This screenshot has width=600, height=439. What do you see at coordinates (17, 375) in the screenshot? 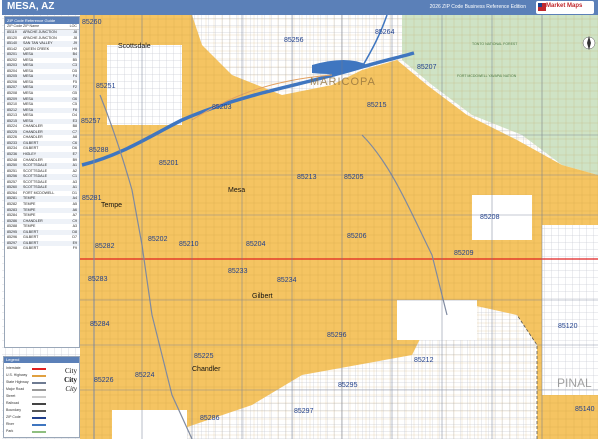
I see `legend-item-label: U.S. Highway` at bounding box center [17, 375].